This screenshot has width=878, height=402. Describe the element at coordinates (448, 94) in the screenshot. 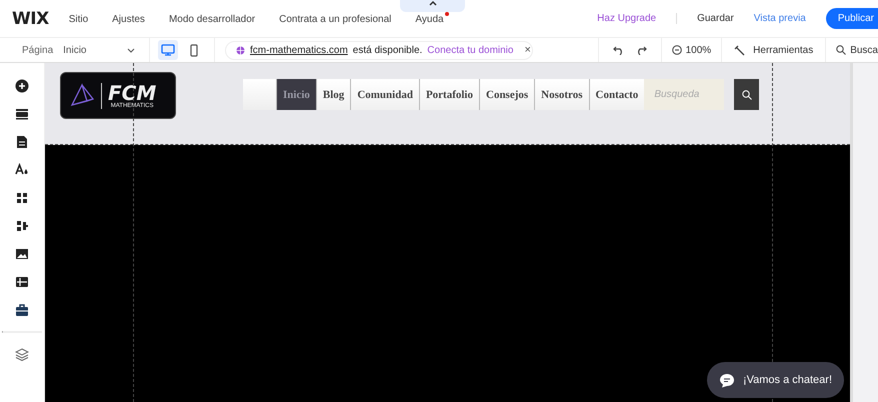

I see `nav-tab: Portafolio` at that location.